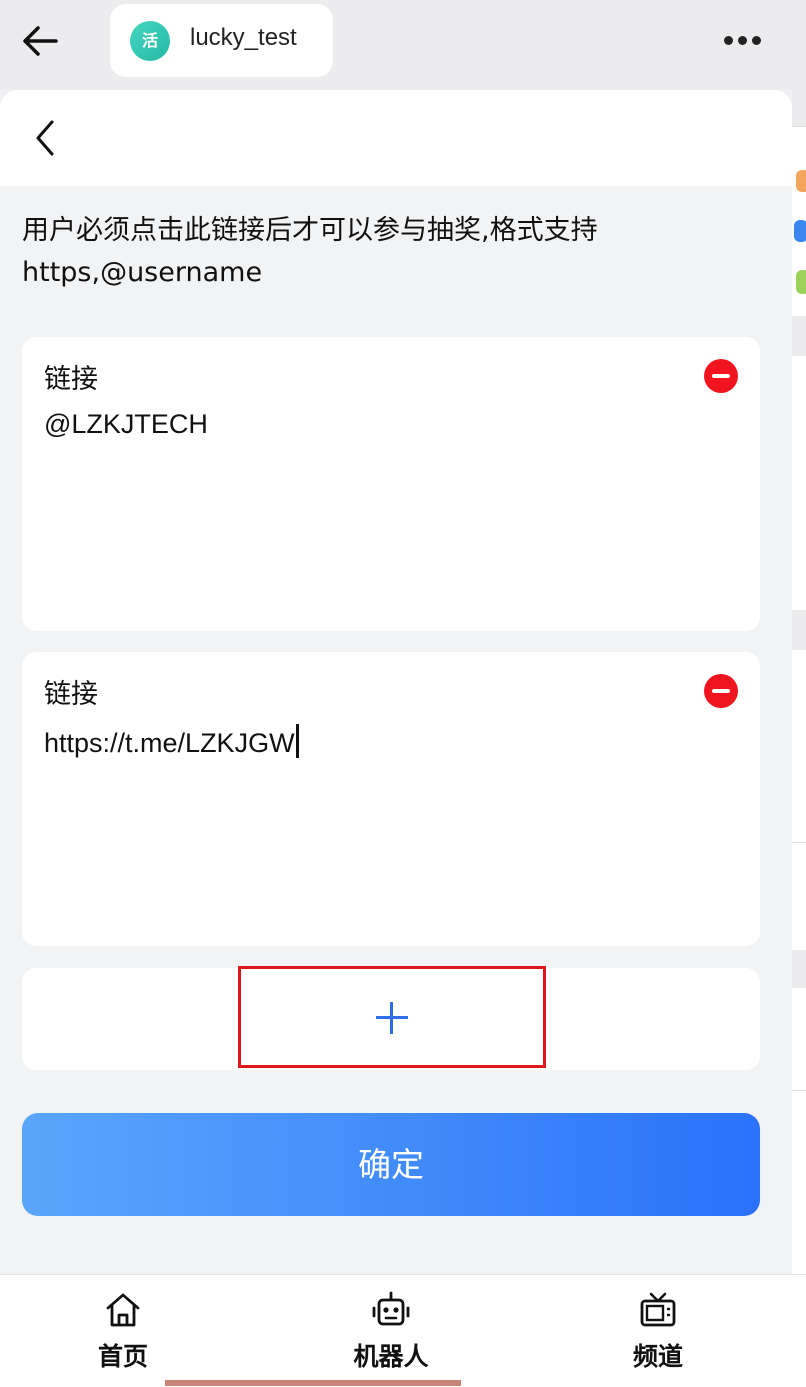 This screenshot has width=806, height=1387. What do you see at coordinates (403, 45) in the screenshot?
I see `mini-app-top-bar: 活 lucky_test` at bounding box center [403, 45].